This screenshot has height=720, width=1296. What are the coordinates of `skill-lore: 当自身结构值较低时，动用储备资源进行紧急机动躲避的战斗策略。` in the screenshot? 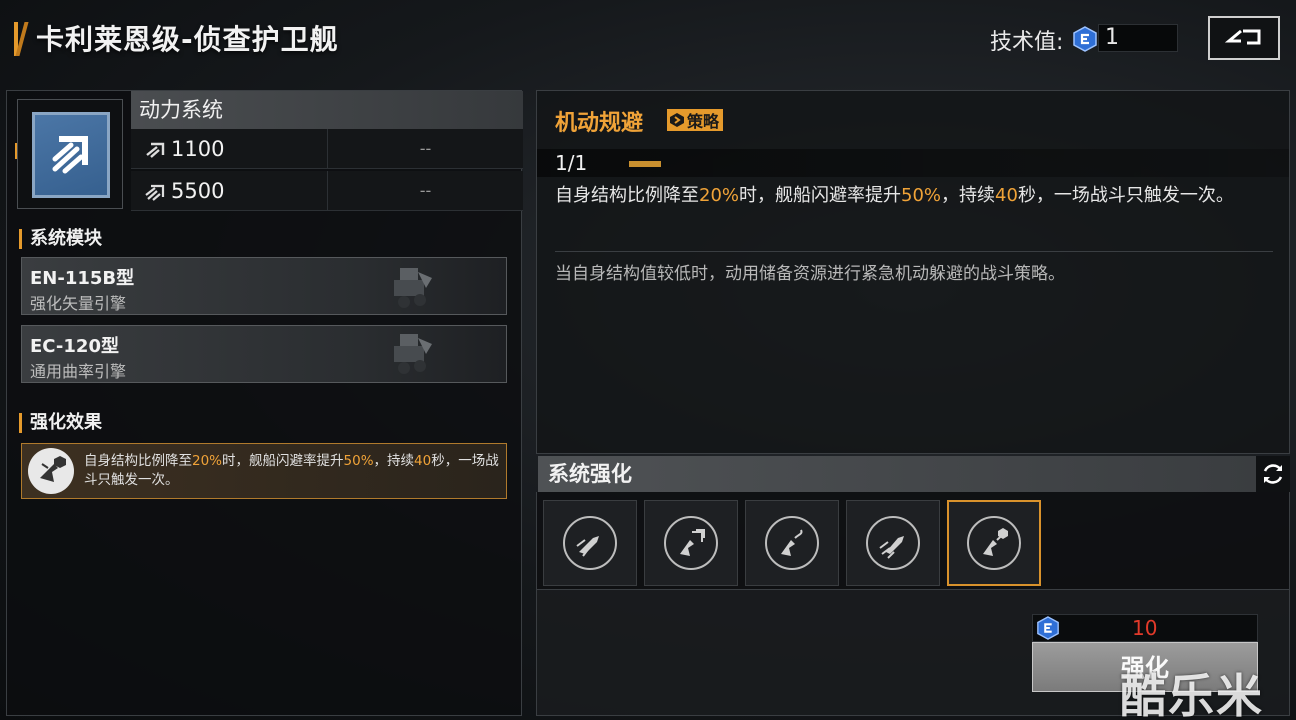 It's located at (810, 274).